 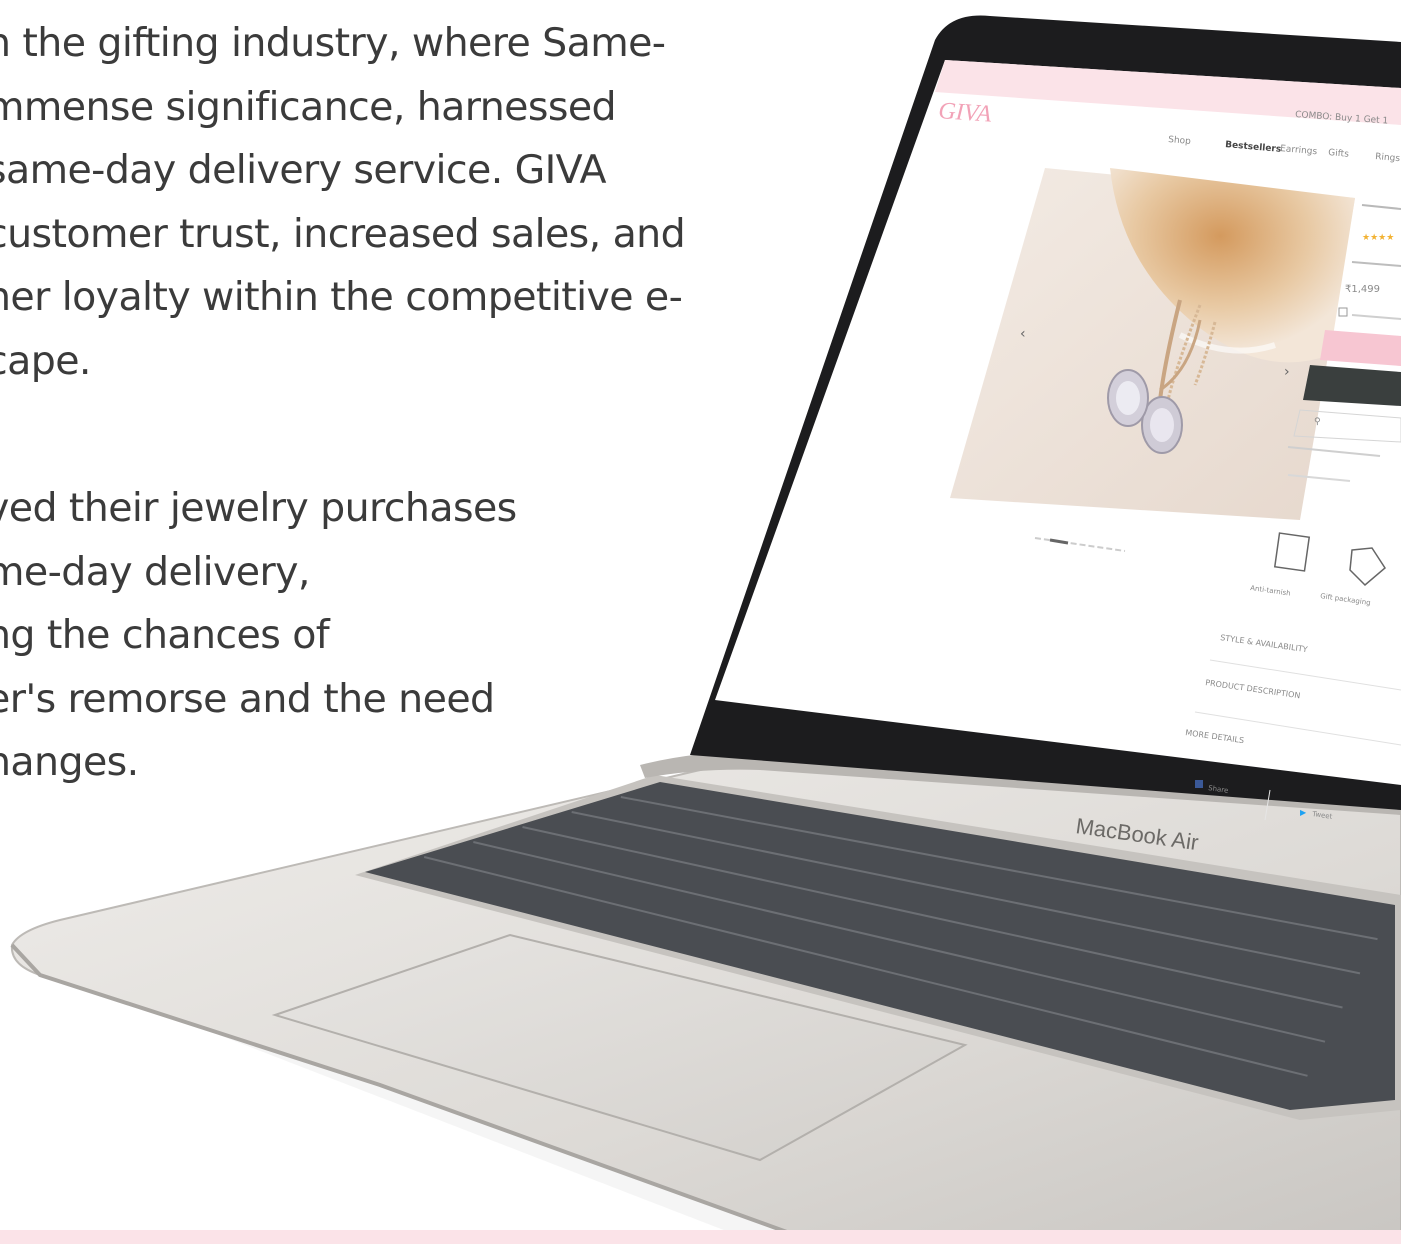 What do you see at coordinates (1317, 422) in the screenshot?
I see `location-pin-icon: ⚲` at bounding box center [1317, 422].